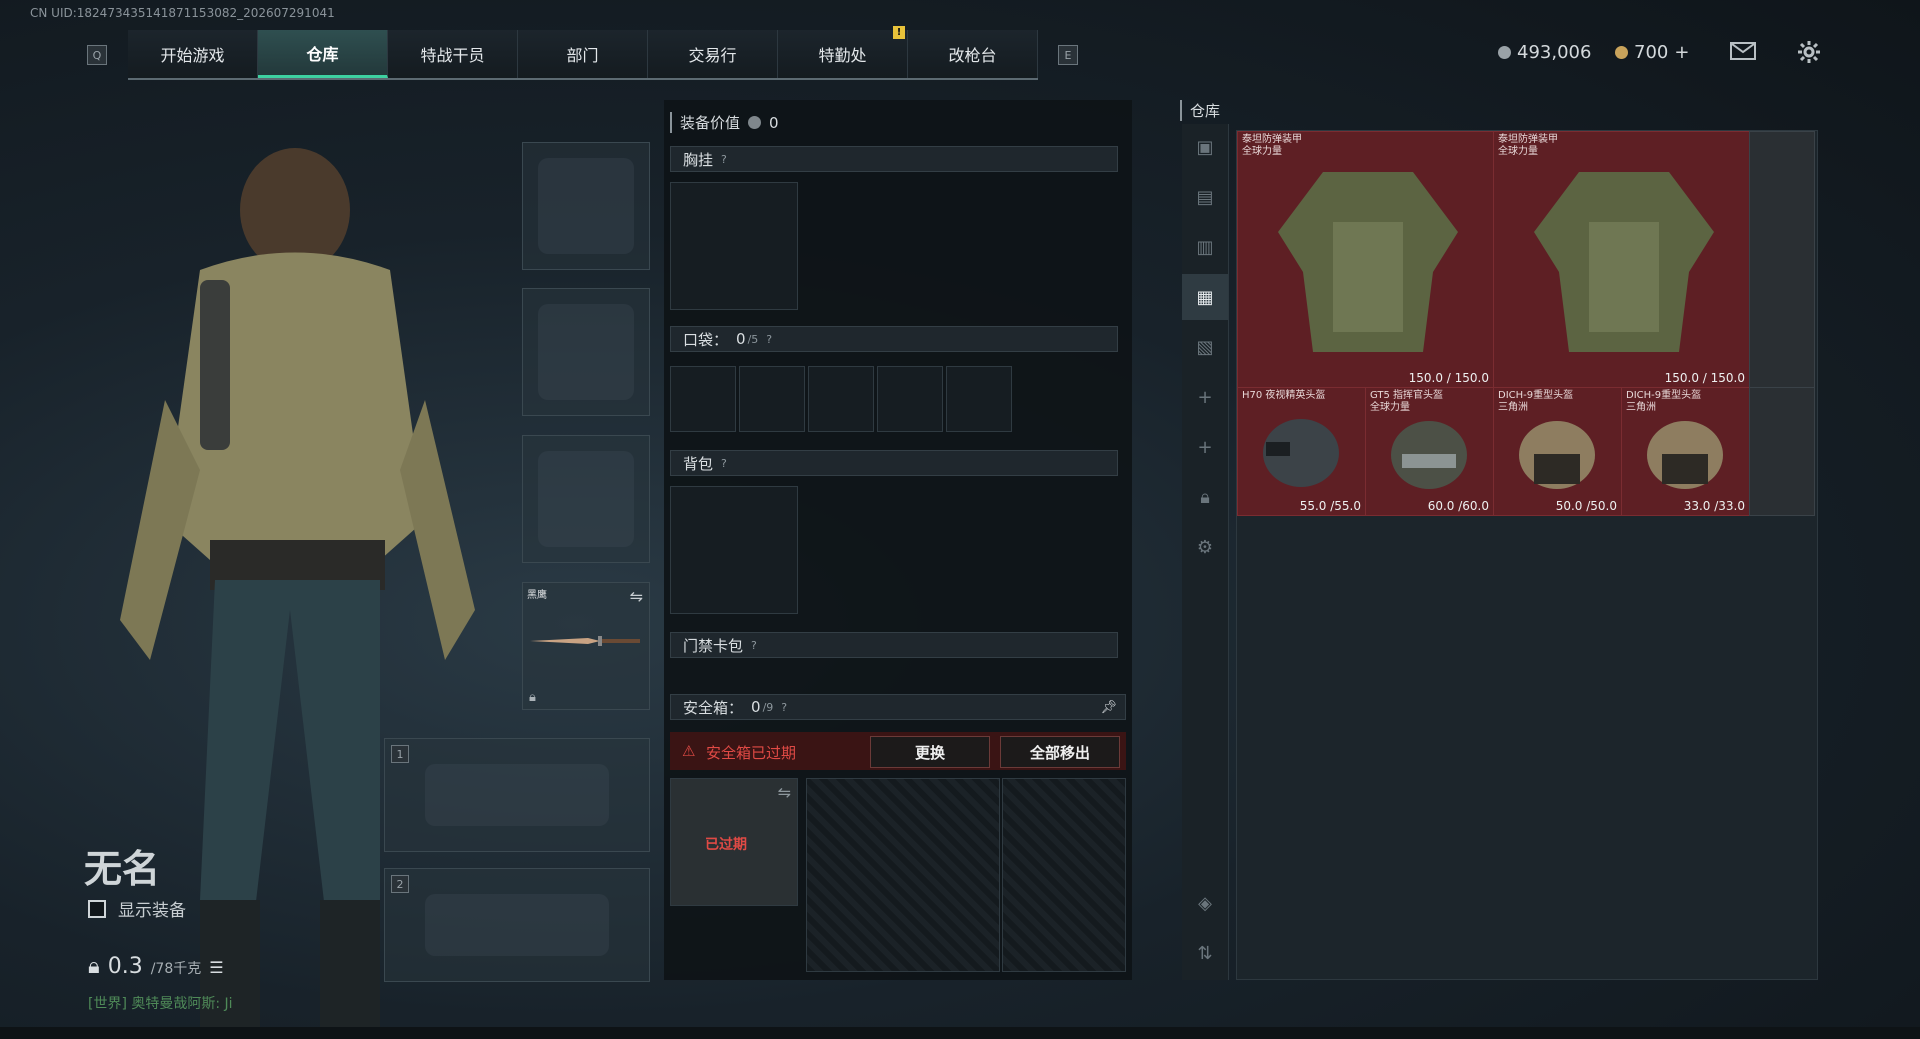 The image size is (1920, 1039). I want to click on item-durability: 55.0 /55.0, so click(1330, 506).